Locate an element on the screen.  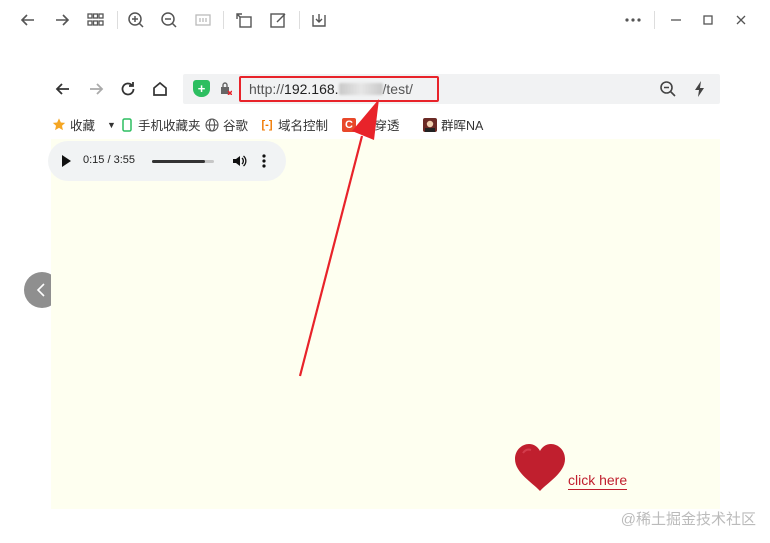
chevron-left-icon is located at coordinates (40, 290).